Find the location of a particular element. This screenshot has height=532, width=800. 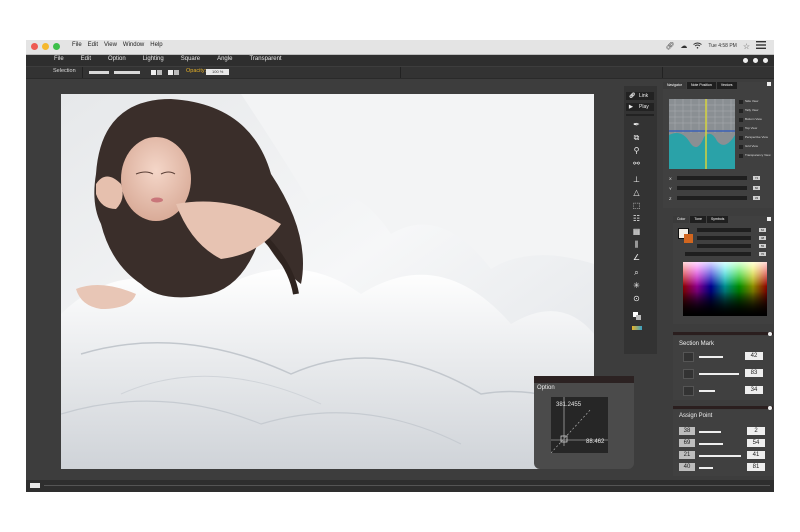

zoom-window-button is located at coordinates (56, 46).